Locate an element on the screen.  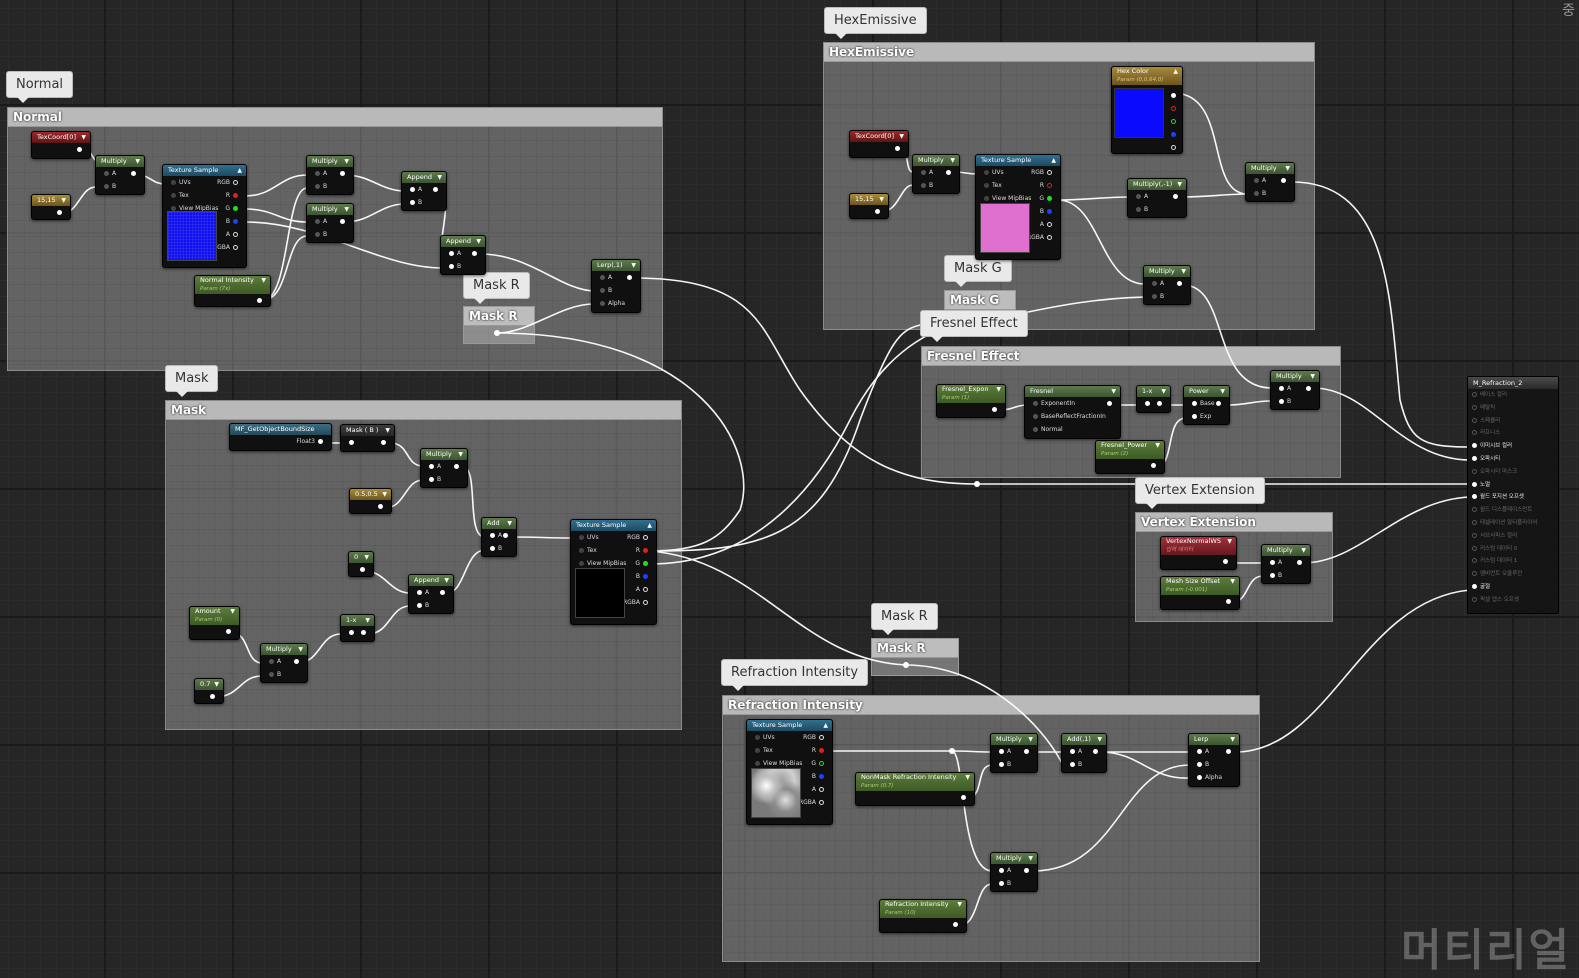
pin-row: Tex R is located at coordinates (789, 750).